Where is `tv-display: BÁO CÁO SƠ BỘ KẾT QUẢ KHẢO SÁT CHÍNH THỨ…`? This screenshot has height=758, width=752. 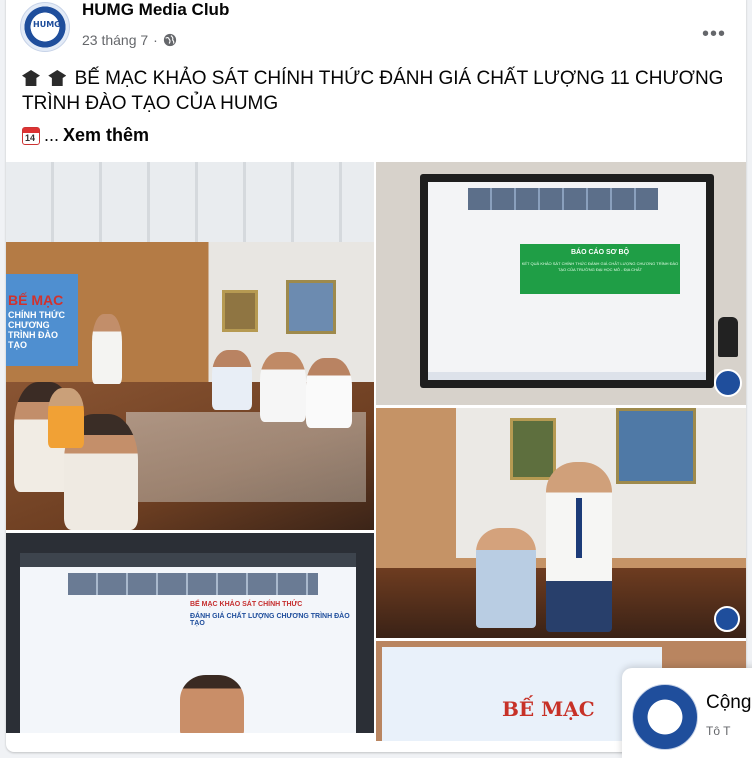 tv-display: BÁO CÁO SƠ BỘ KẾT QUẢ KHẢO SÁT CHÍNH THỨ… is located at coordinates (567, 281).